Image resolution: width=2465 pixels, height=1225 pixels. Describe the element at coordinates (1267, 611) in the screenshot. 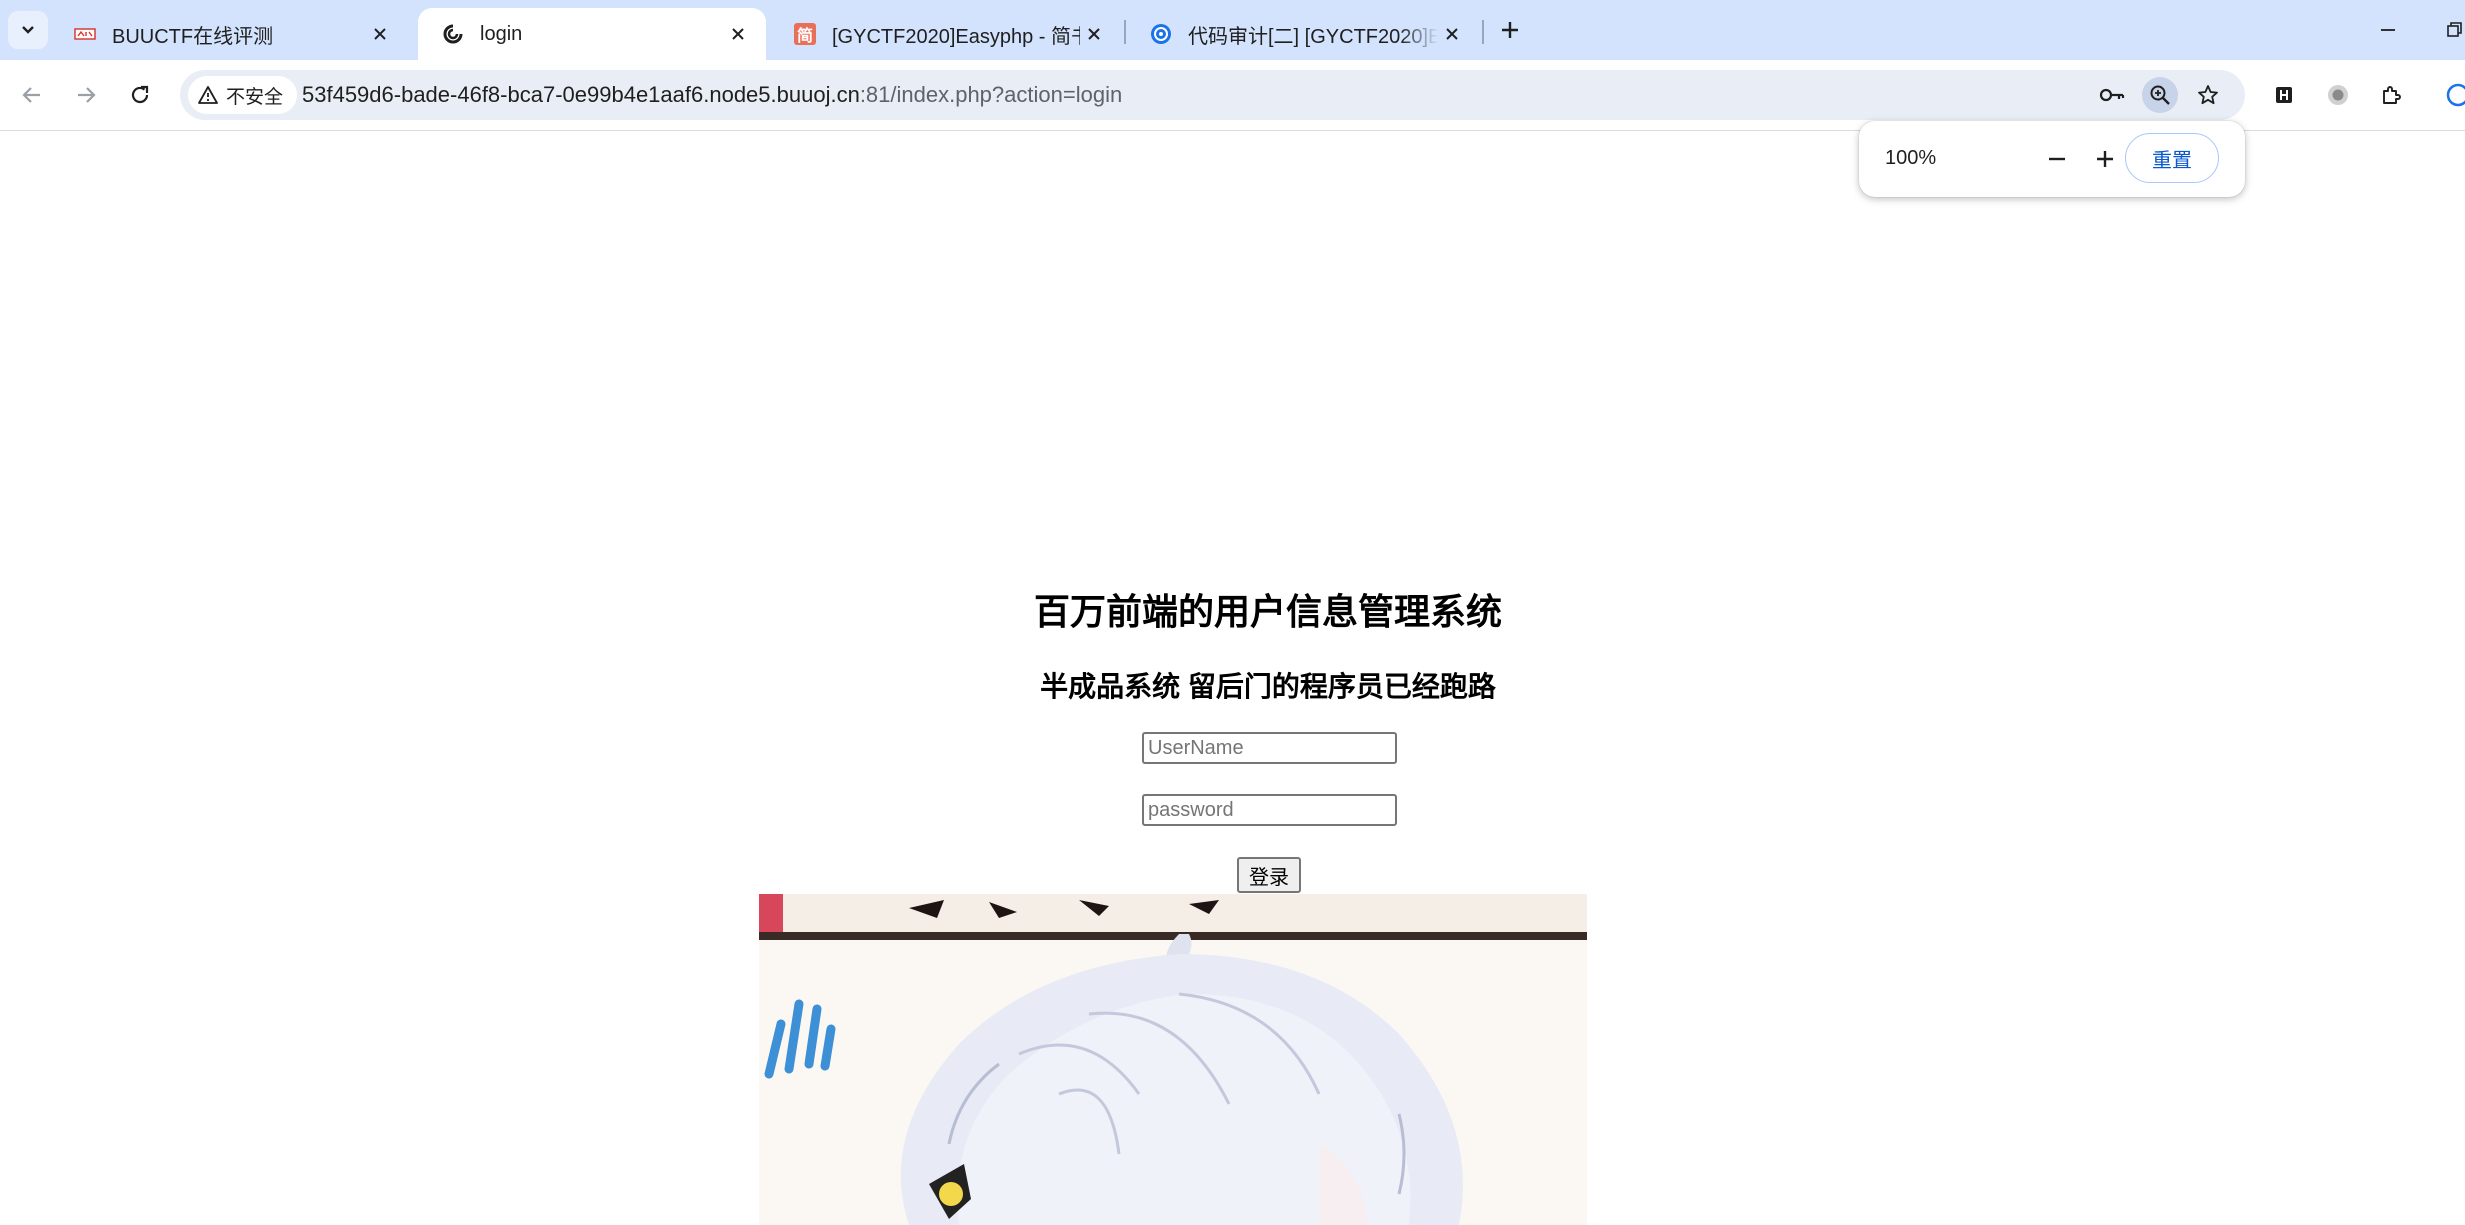

I see `page-title: 百万前端的用户信息管理系统` at that location.